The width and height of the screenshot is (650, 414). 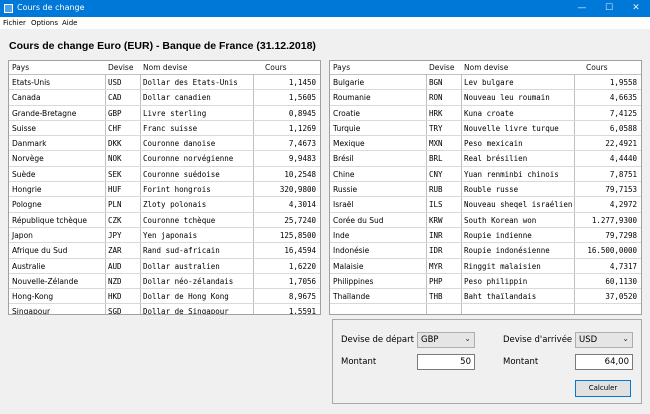 What do you see at coordinates (518, 205) in the screenshot?
I see `cell-nom: Nouveau sheqel israélien` at bounding box center [518, 205].